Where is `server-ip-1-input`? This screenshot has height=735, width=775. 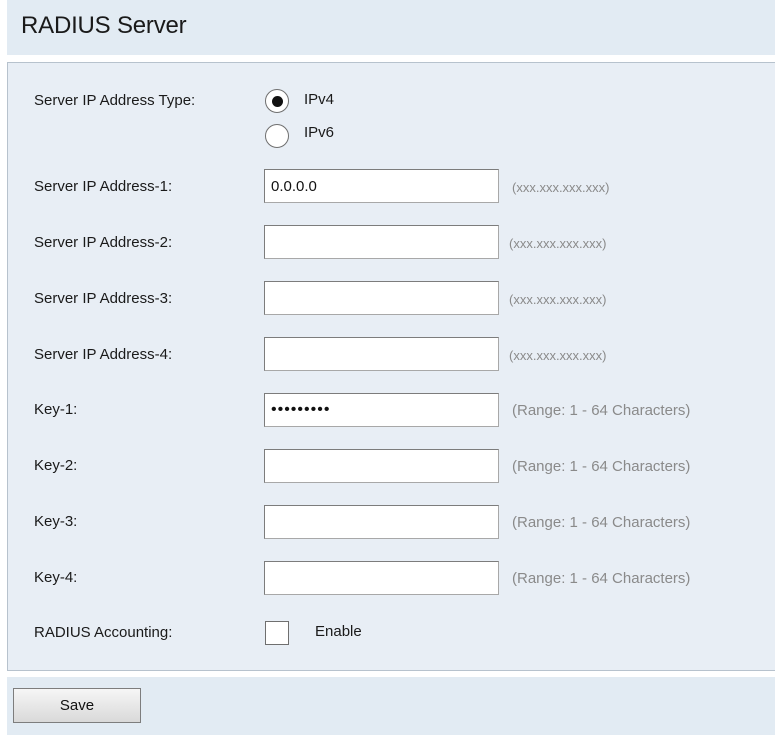
server-ip-1-input is located at coordinates (381, 186).